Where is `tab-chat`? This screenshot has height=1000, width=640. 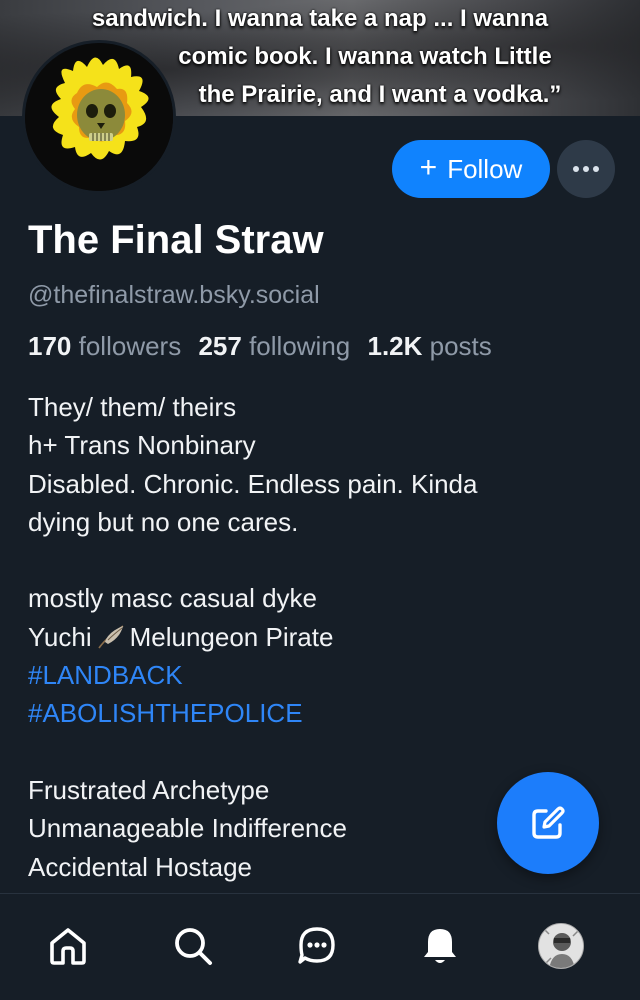
tab-chat is located at coordinates (317, 946).